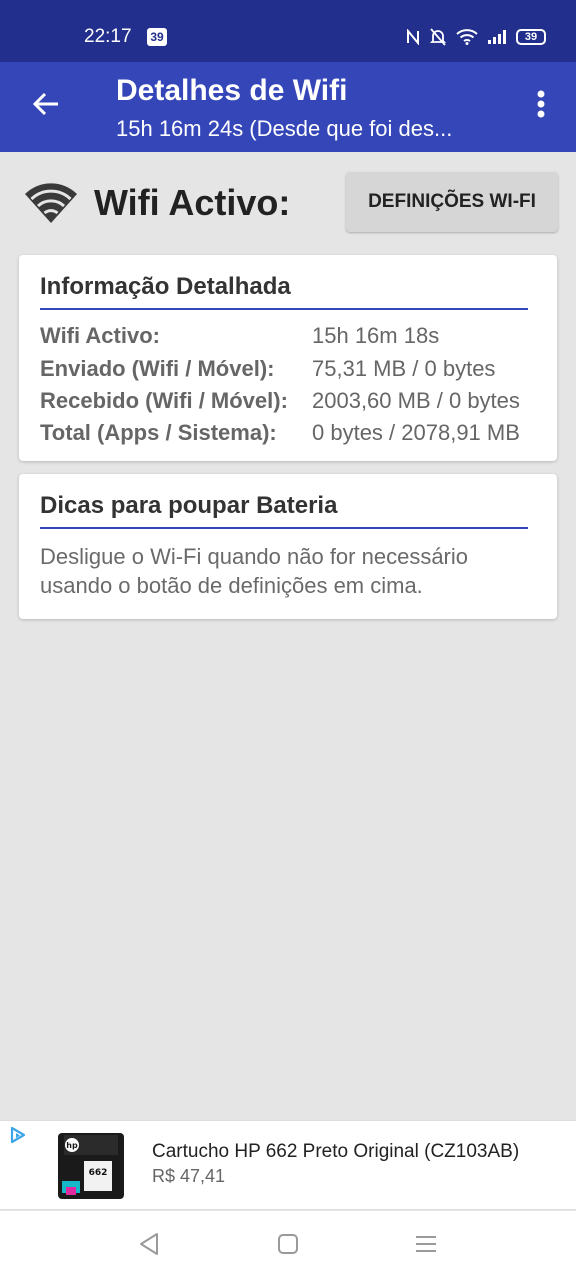 This screenshot has width=576, height=1280. I want to click on details-card-divider, so click(284, 309).